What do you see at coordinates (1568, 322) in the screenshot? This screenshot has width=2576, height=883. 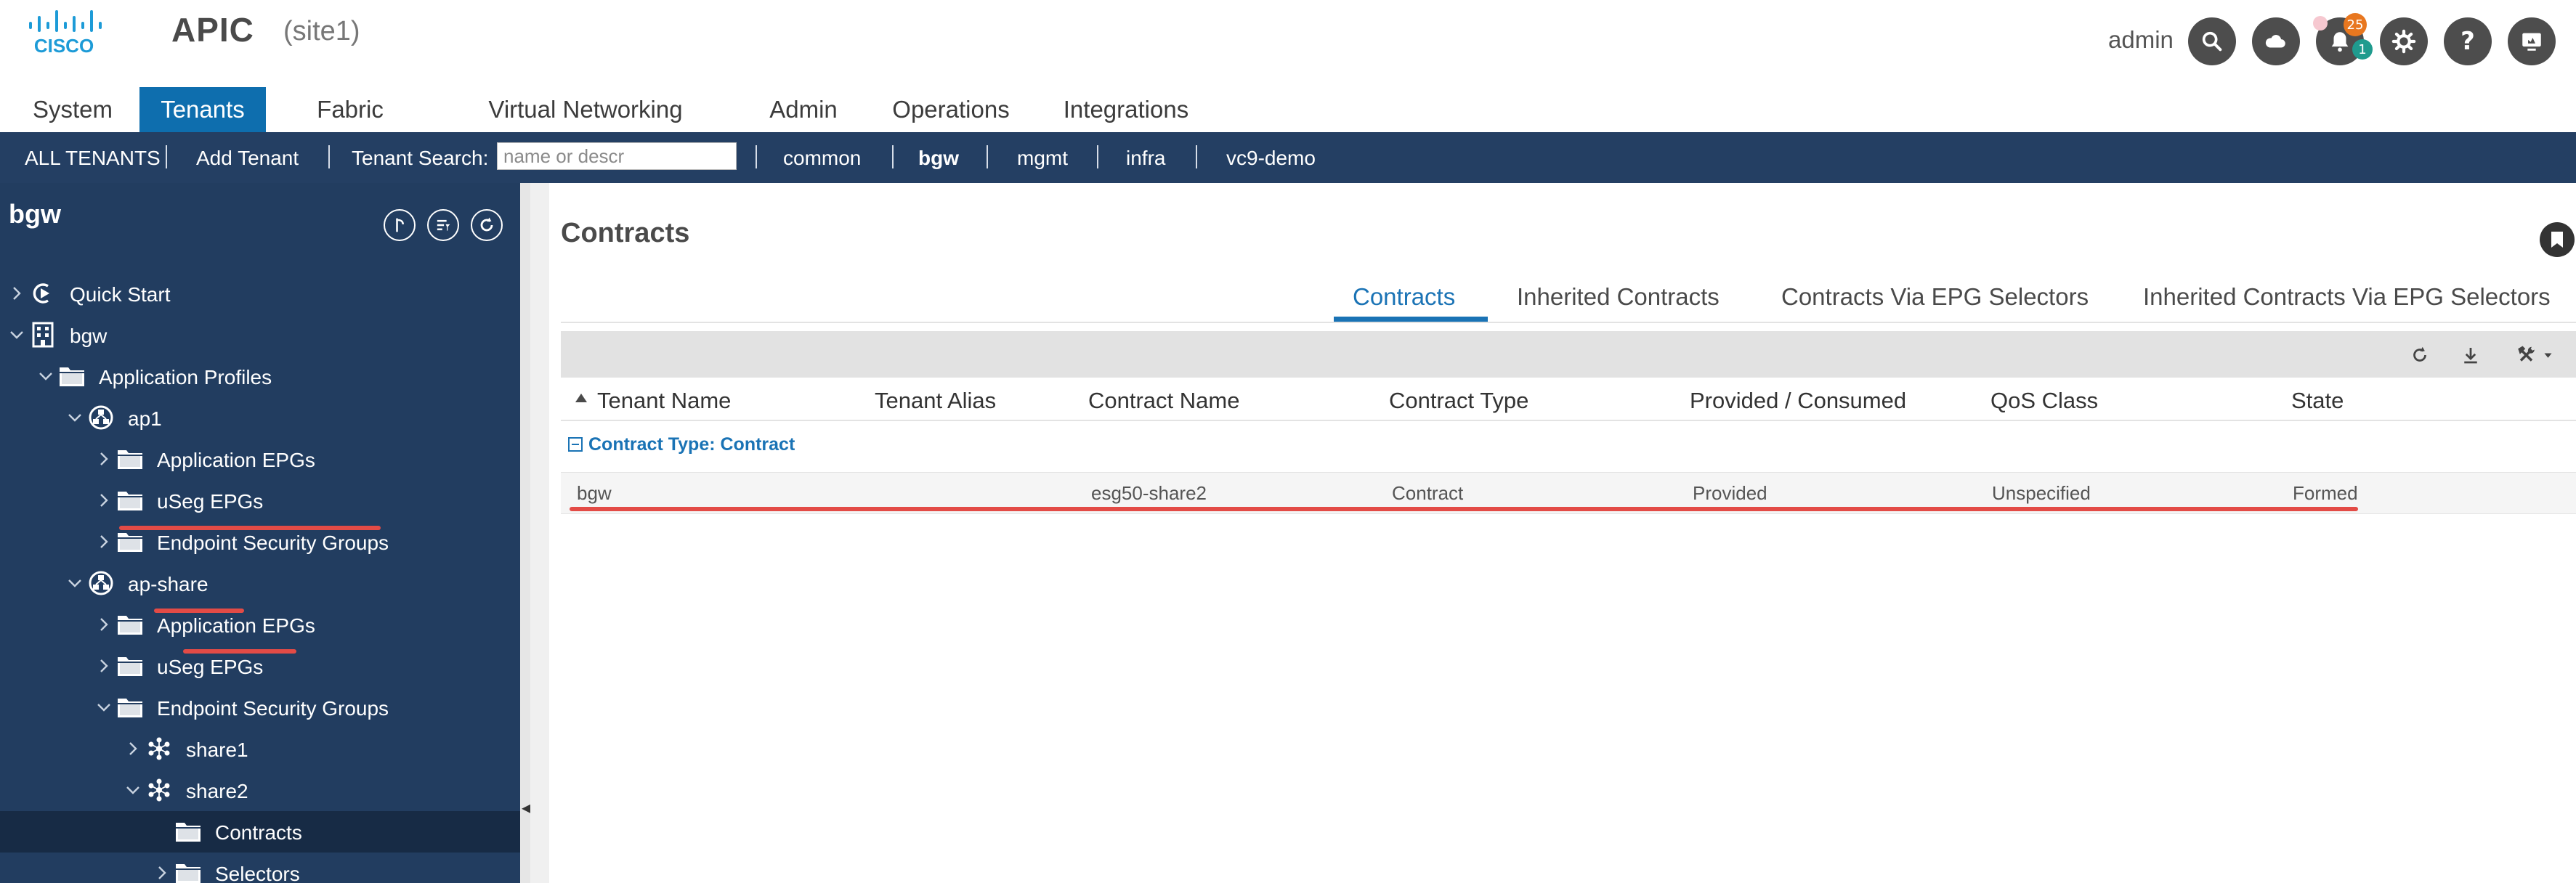 I see `tab-divider` at bounding box center [1568, 322].